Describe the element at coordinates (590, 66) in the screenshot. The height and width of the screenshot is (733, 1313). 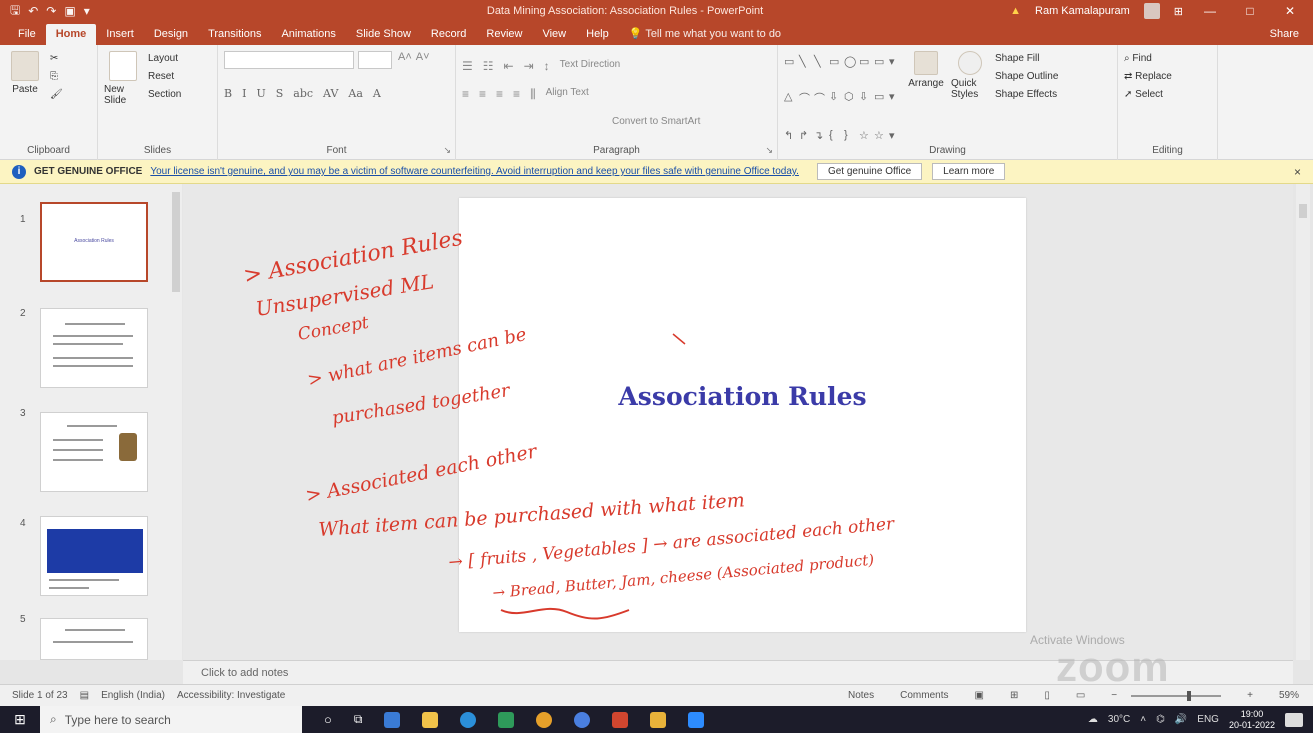
I see `text-direction-button: Text Direction` at that location.